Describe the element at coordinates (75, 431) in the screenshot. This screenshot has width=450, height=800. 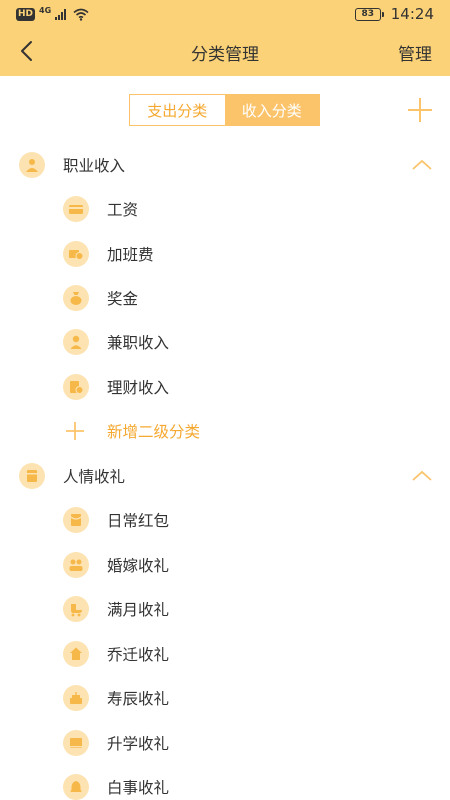
I see `plus-icon` at that location.